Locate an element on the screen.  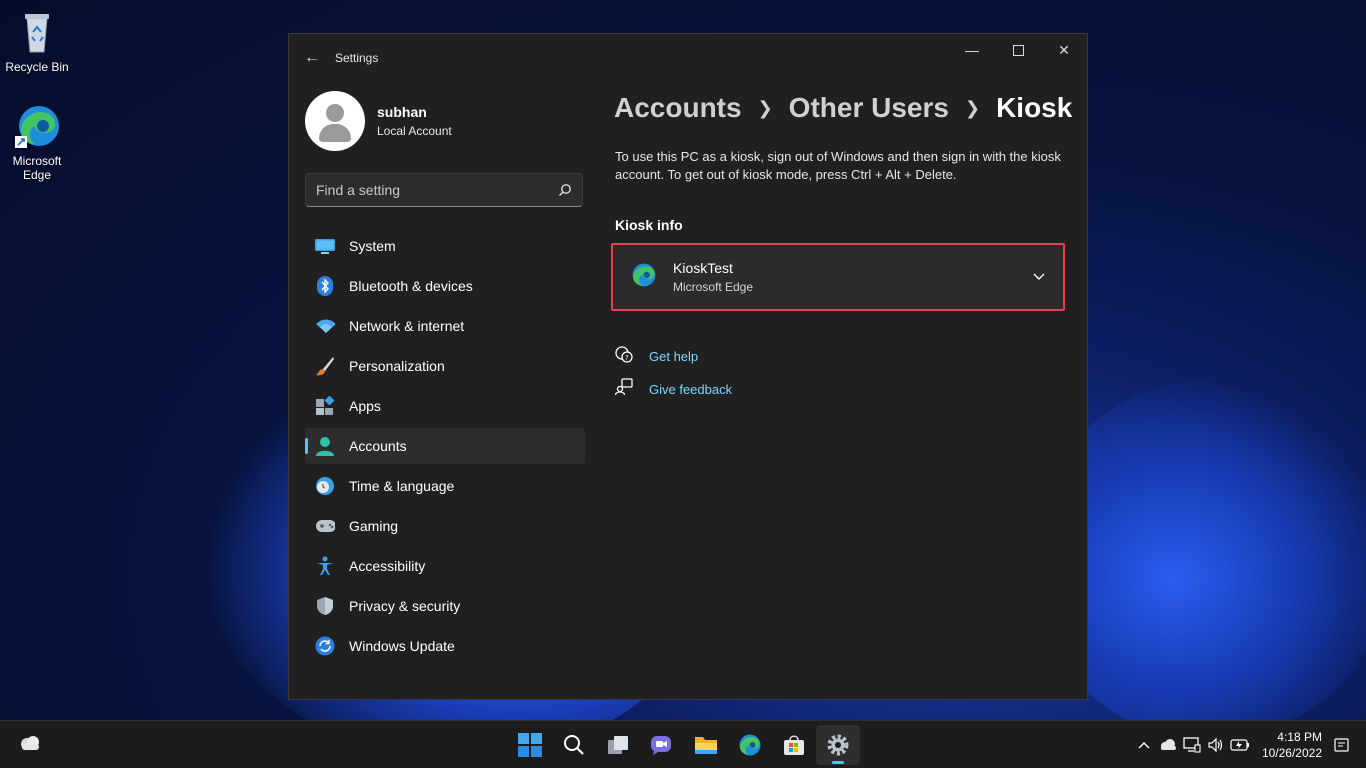
sidebar-item-label: Apps is located at coordinates (365, 406).